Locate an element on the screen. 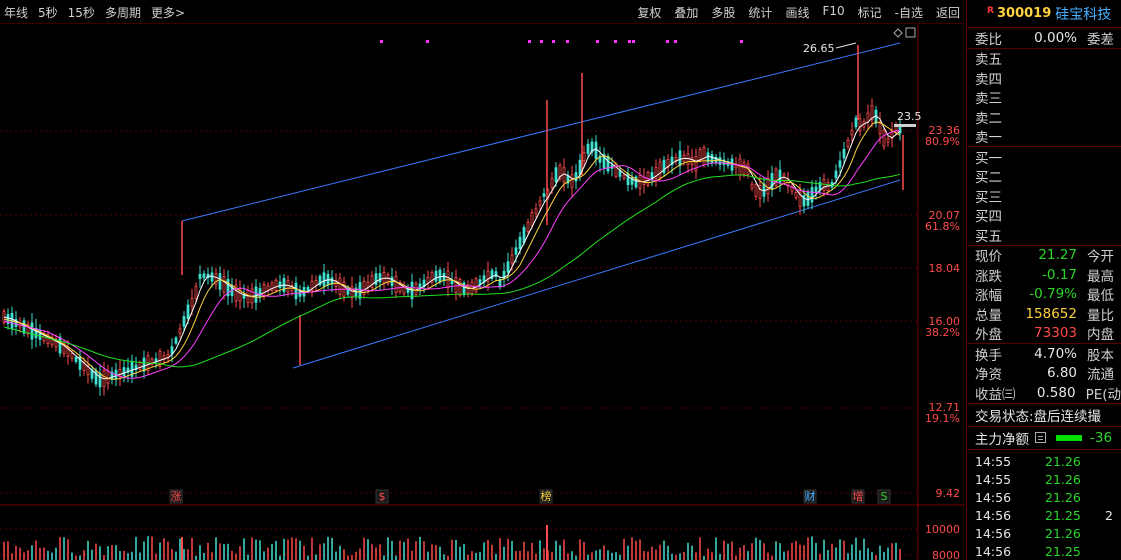  high-price-pointer is located at coordinates (846, 45).